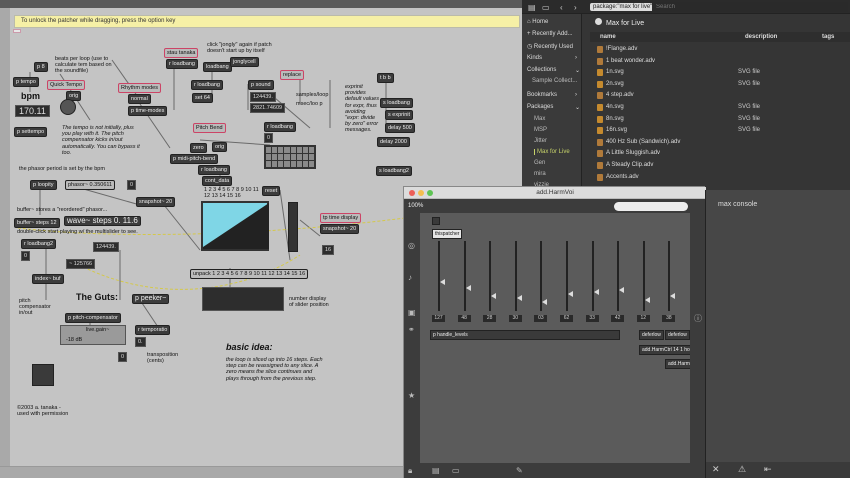 This screenshot has width=850, height=478. I want to click on file-row: 400 Hz Sub (Sandwich).adv, so click(720, 143).